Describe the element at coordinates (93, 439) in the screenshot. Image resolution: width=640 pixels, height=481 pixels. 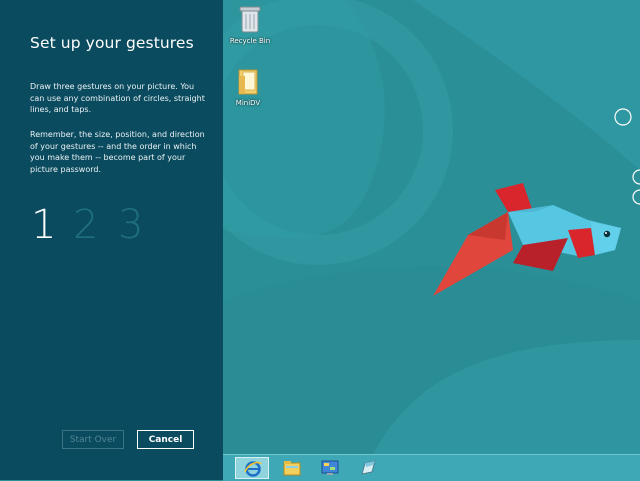
I see `start-over-button: Start Over` at that location.